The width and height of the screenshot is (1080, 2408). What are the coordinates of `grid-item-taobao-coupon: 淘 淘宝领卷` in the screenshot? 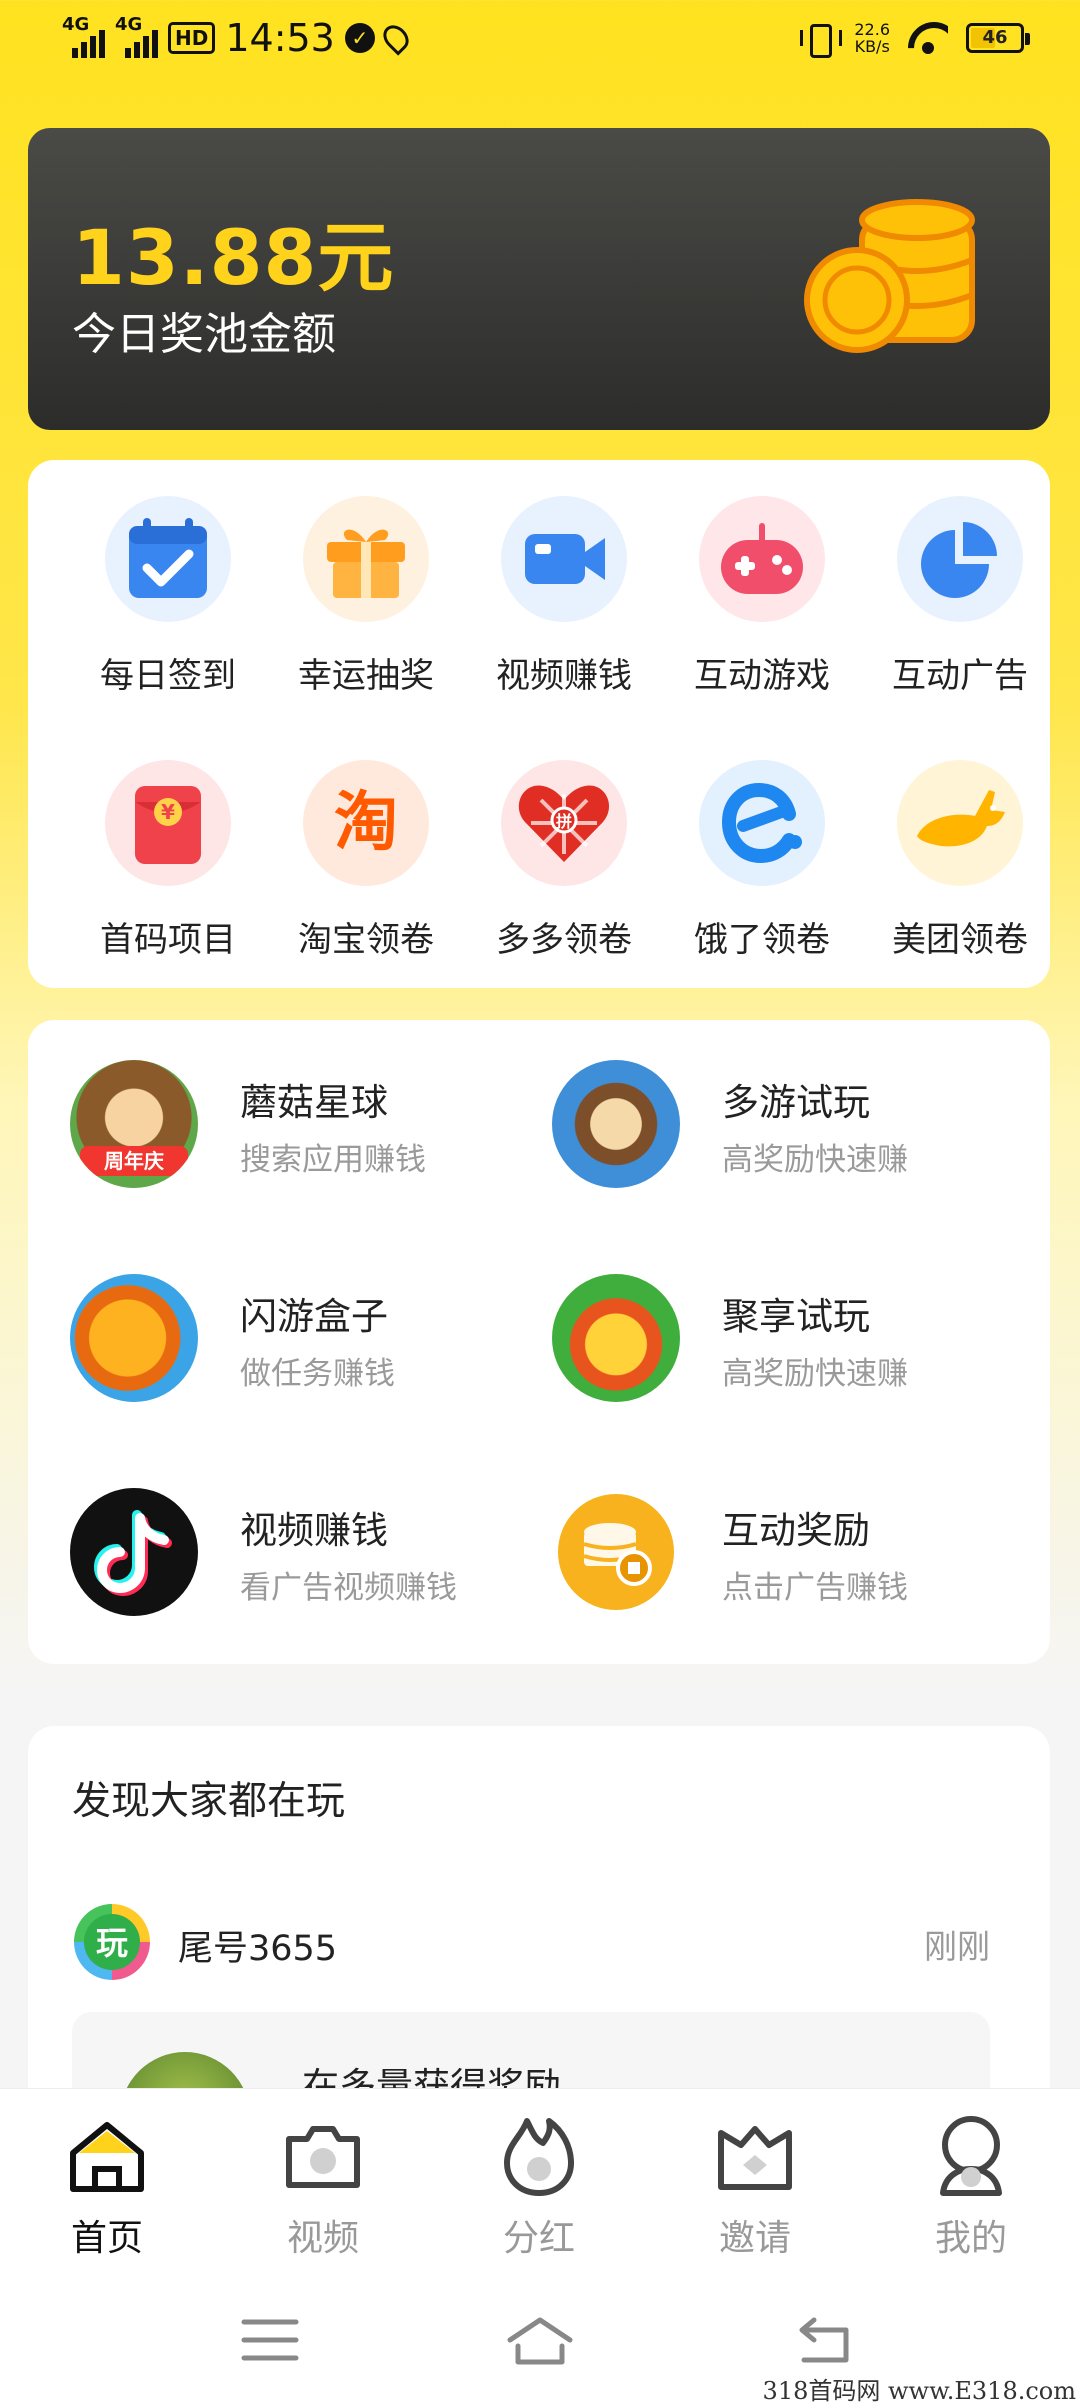 It's located at (366, 860).